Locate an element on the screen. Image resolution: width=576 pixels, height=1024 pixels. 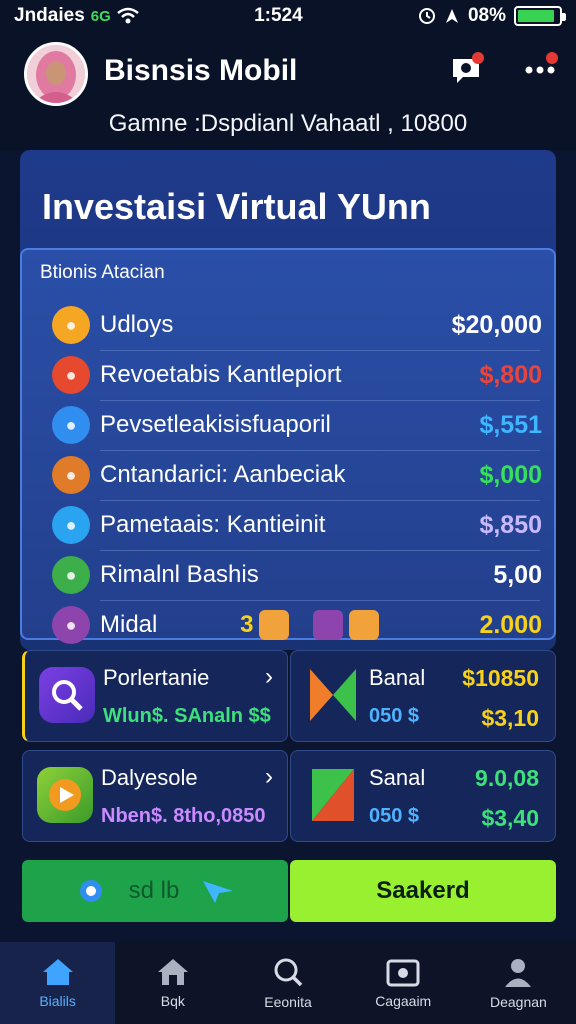
list-item: ● Revoetabis Kantlepiort $,800 is located at coordinates (297, 375).